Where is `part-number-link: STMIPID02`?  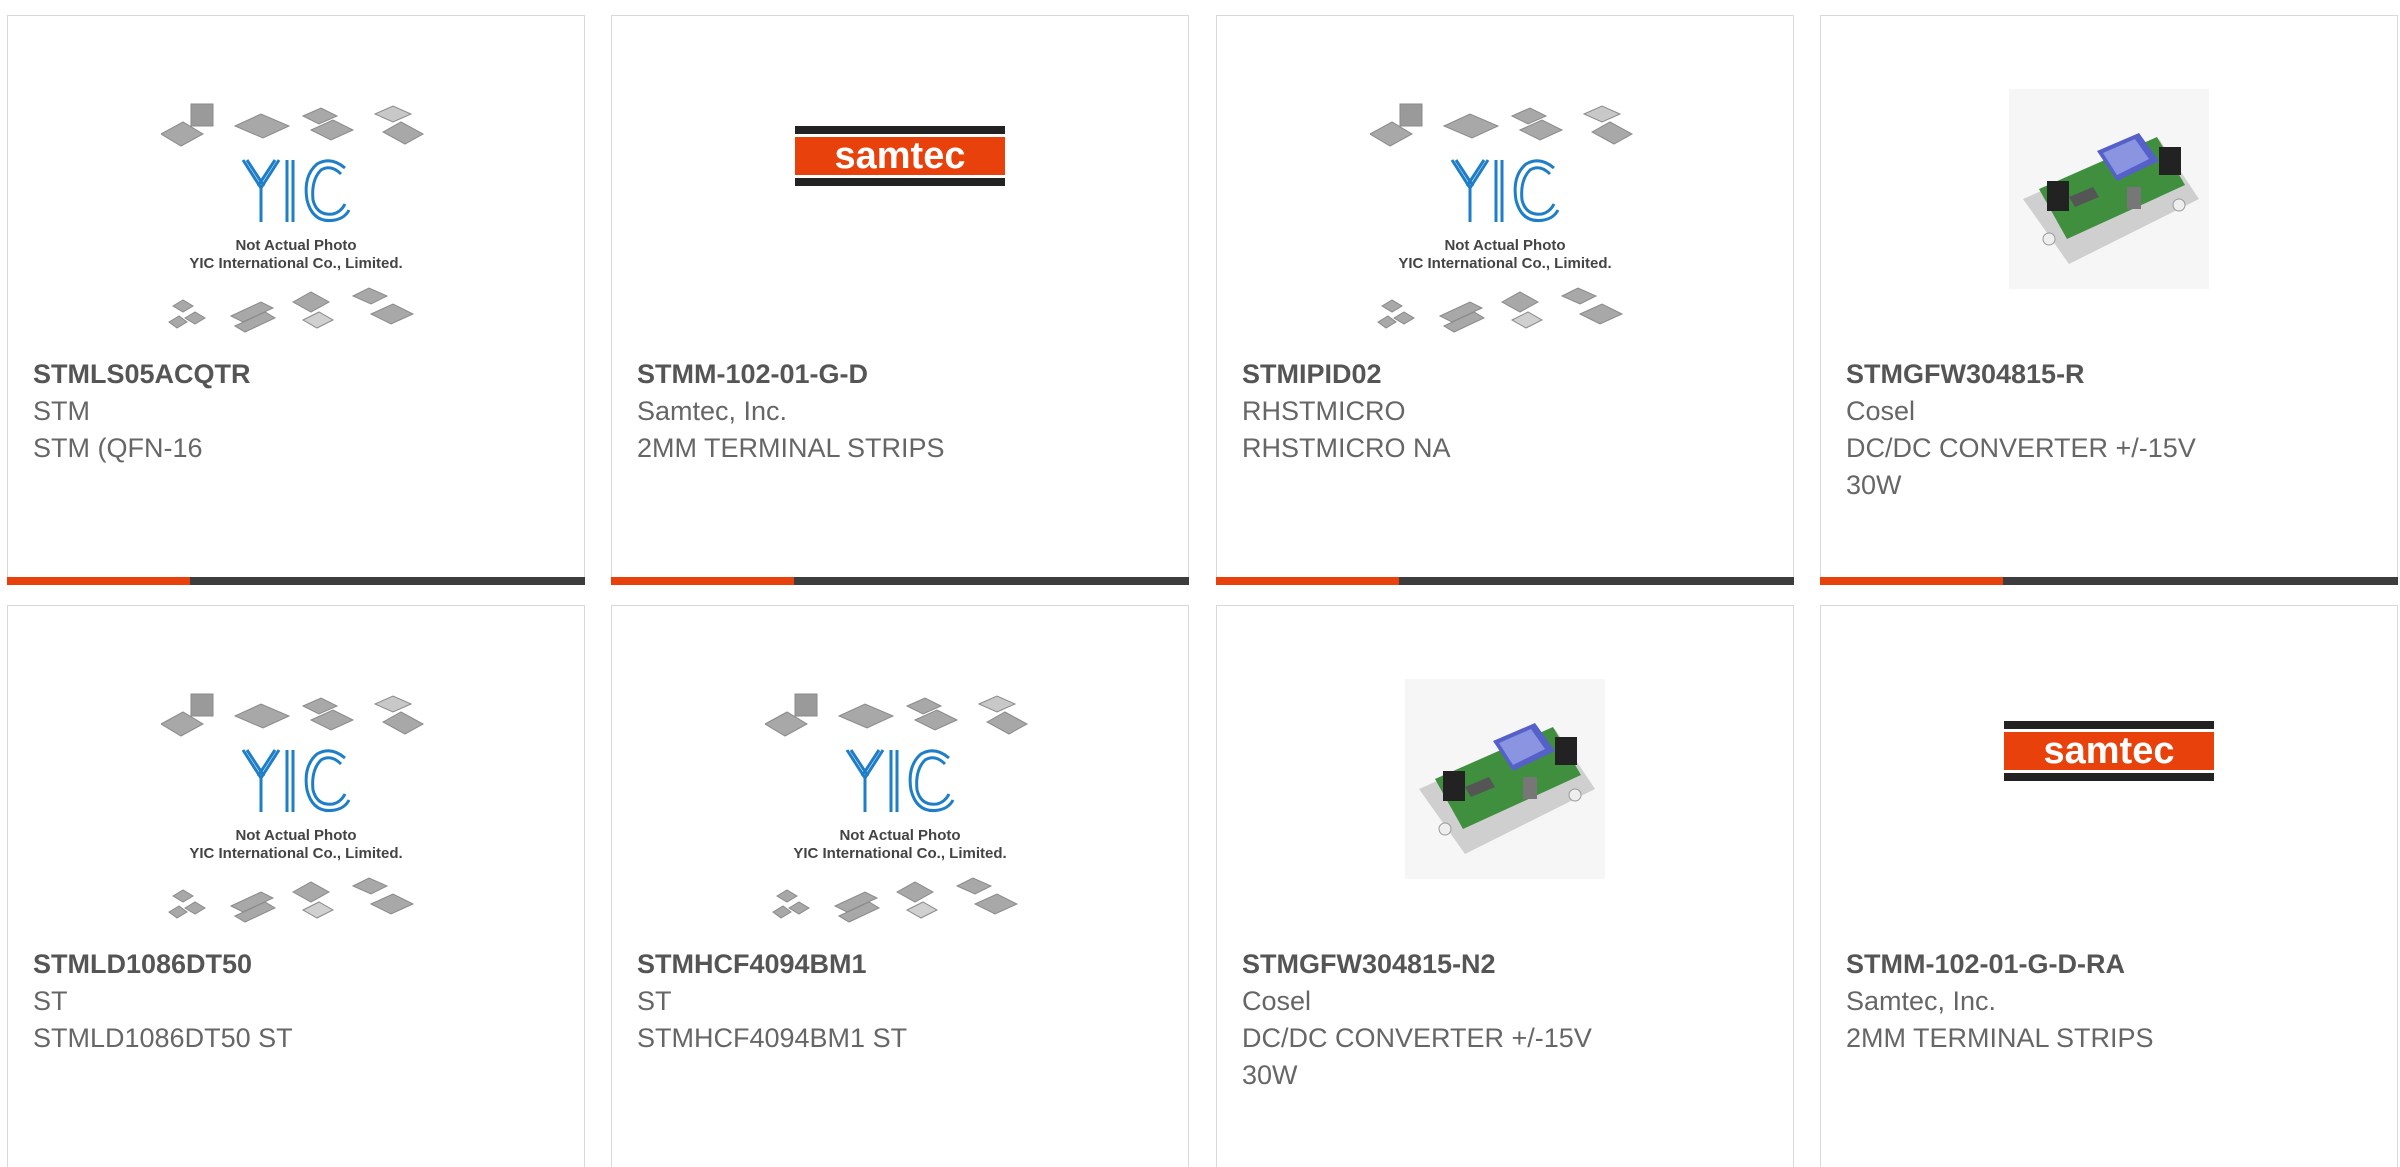
part-number-link: STMIPID02 is located at coordinates (1507, 374).